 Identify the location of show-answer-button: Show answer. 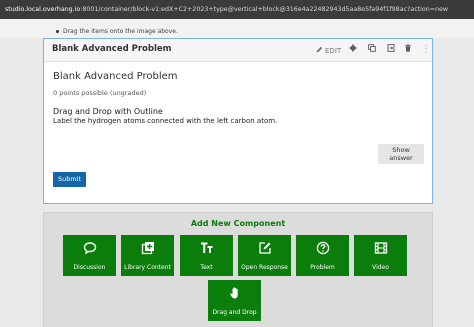
(401, 154).